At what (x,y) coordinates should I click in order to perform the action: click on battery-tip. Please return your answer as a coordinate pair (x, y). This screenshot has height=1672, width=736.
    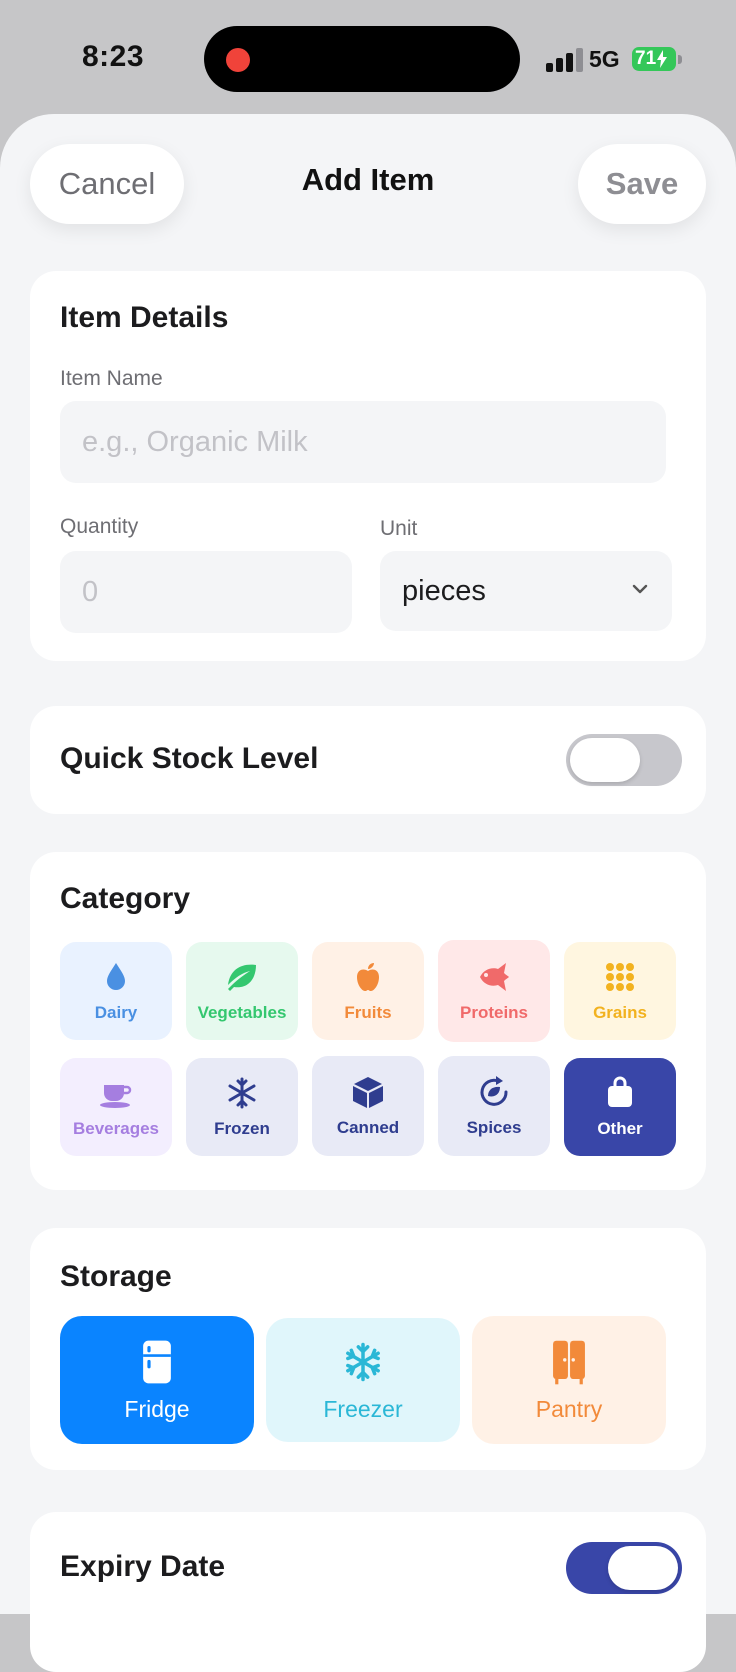
    Looking at the image, I should click on (680, 59).